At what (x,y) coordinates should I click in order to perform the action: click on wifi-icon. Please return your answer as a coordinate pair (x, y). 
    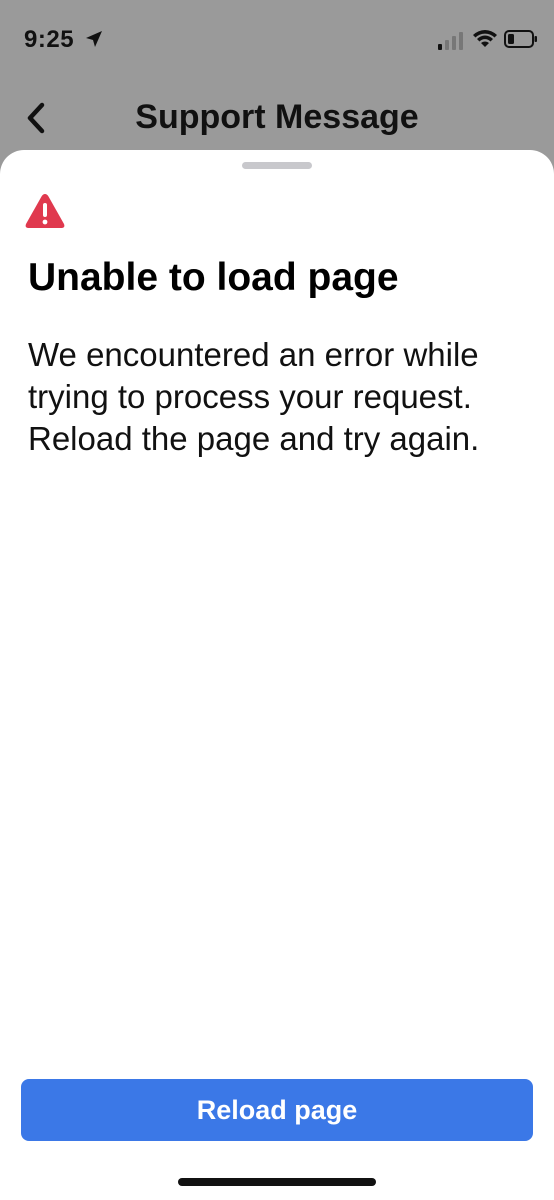
    Looking at the image, I should click on (485, 38).